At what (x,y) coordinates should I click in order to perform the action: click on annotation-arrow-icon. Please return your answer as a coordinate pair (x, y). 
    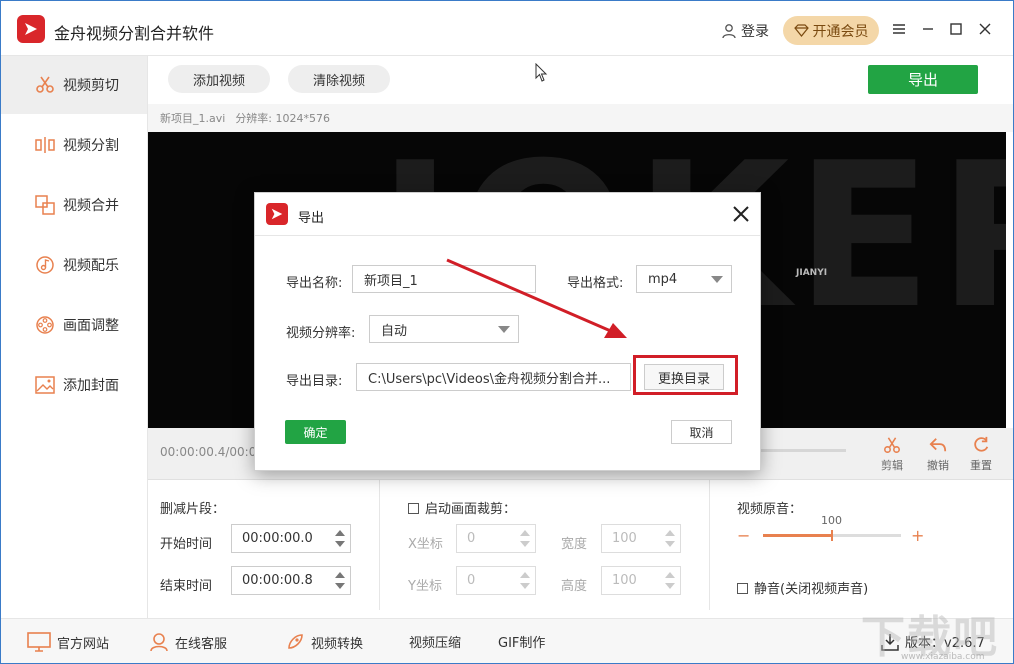
    Looking at the image, I should click on (536, 298).